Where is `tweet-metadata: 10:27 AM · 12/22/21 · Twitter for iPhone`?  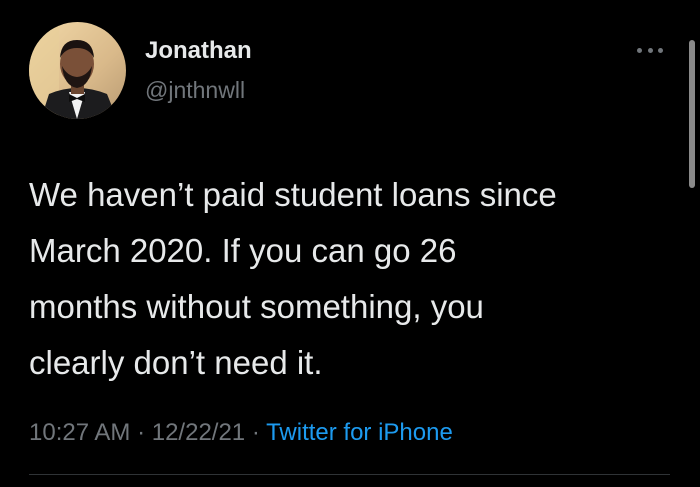 tweet-metadata: 10:27 AM · 12/22/21 · Twitter for iPhone is located at coordinates (241, 433).